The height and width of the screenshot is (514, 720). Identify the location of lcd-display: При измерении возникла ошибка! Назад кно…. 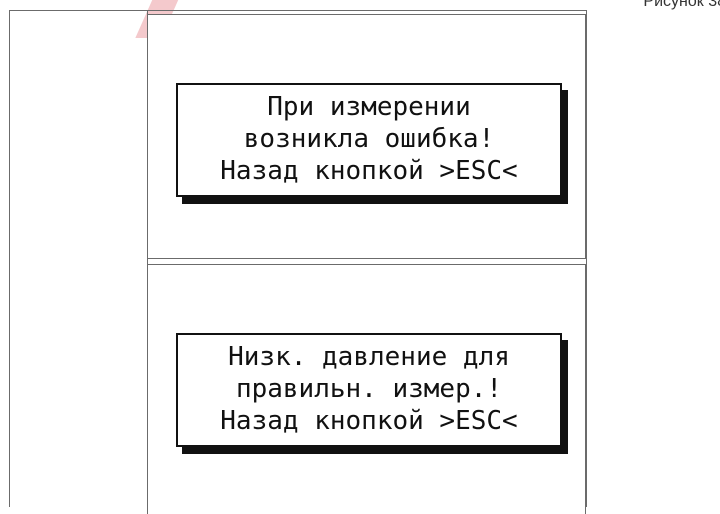
(369, 140).